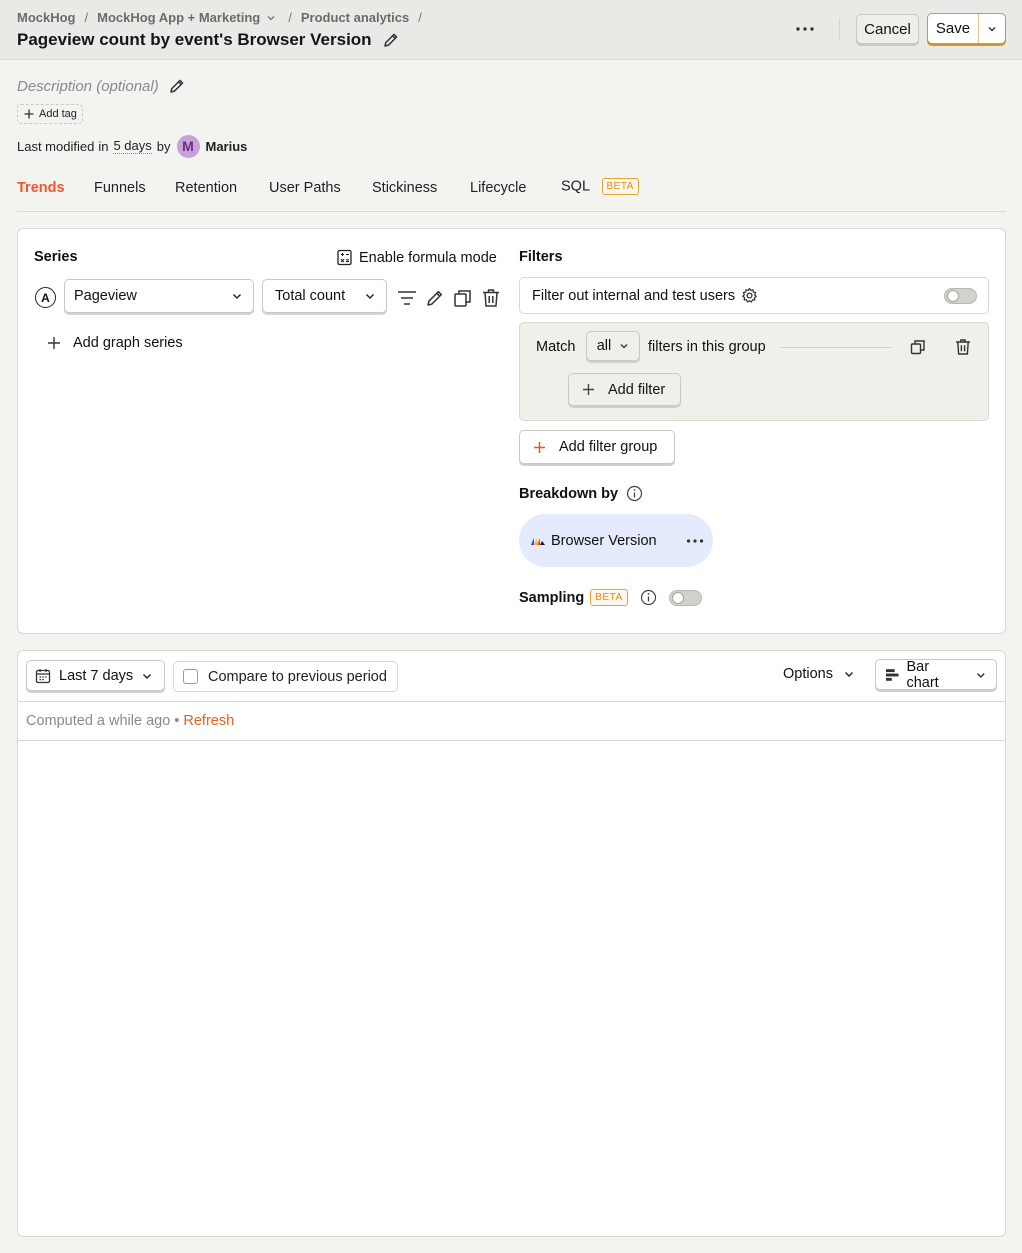  I want to click on cancel-button: Cancel, so click(887, 29).